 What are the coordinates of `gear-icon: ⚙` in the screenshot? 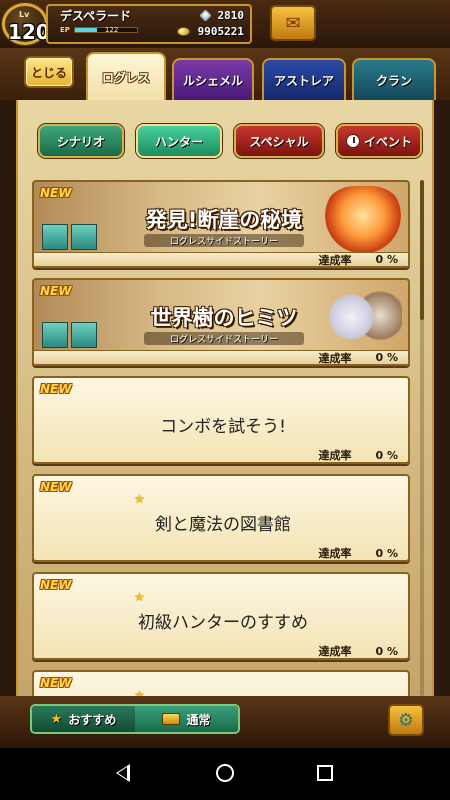 It's located at (406, 720).